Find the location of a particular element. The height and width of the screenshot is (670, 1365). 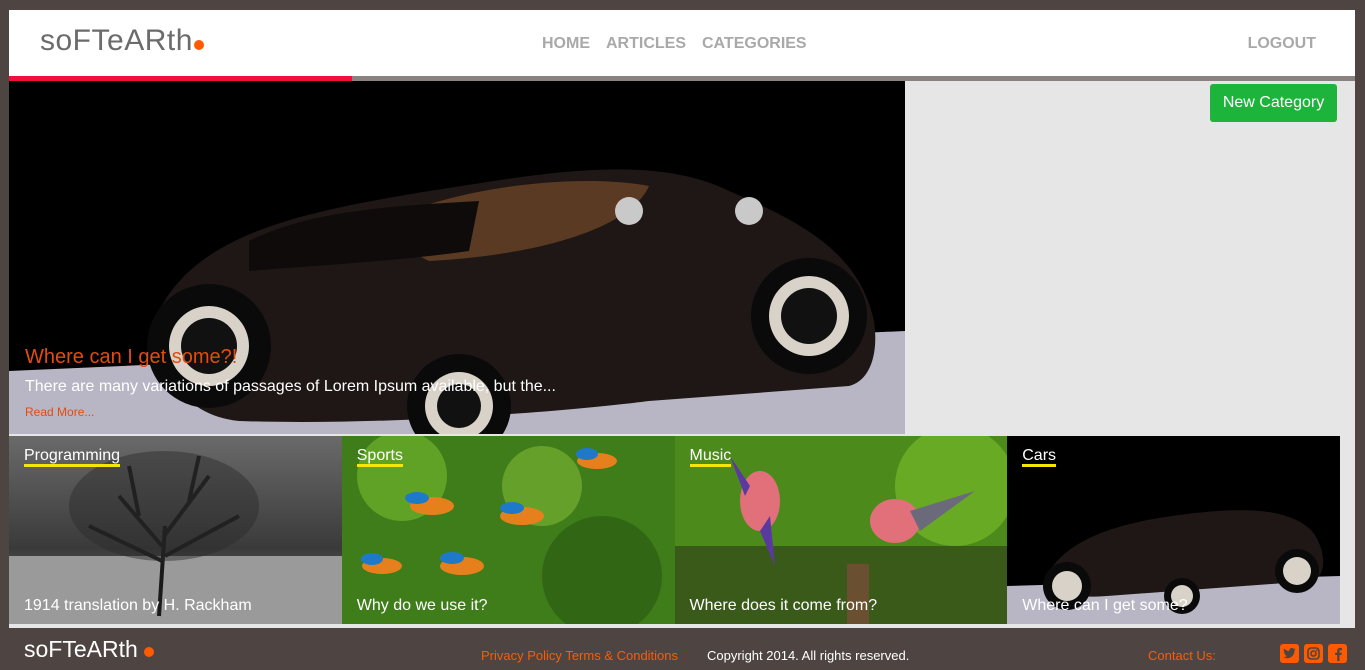

new-category-button: New Category is located at coordinates (1273, 103).